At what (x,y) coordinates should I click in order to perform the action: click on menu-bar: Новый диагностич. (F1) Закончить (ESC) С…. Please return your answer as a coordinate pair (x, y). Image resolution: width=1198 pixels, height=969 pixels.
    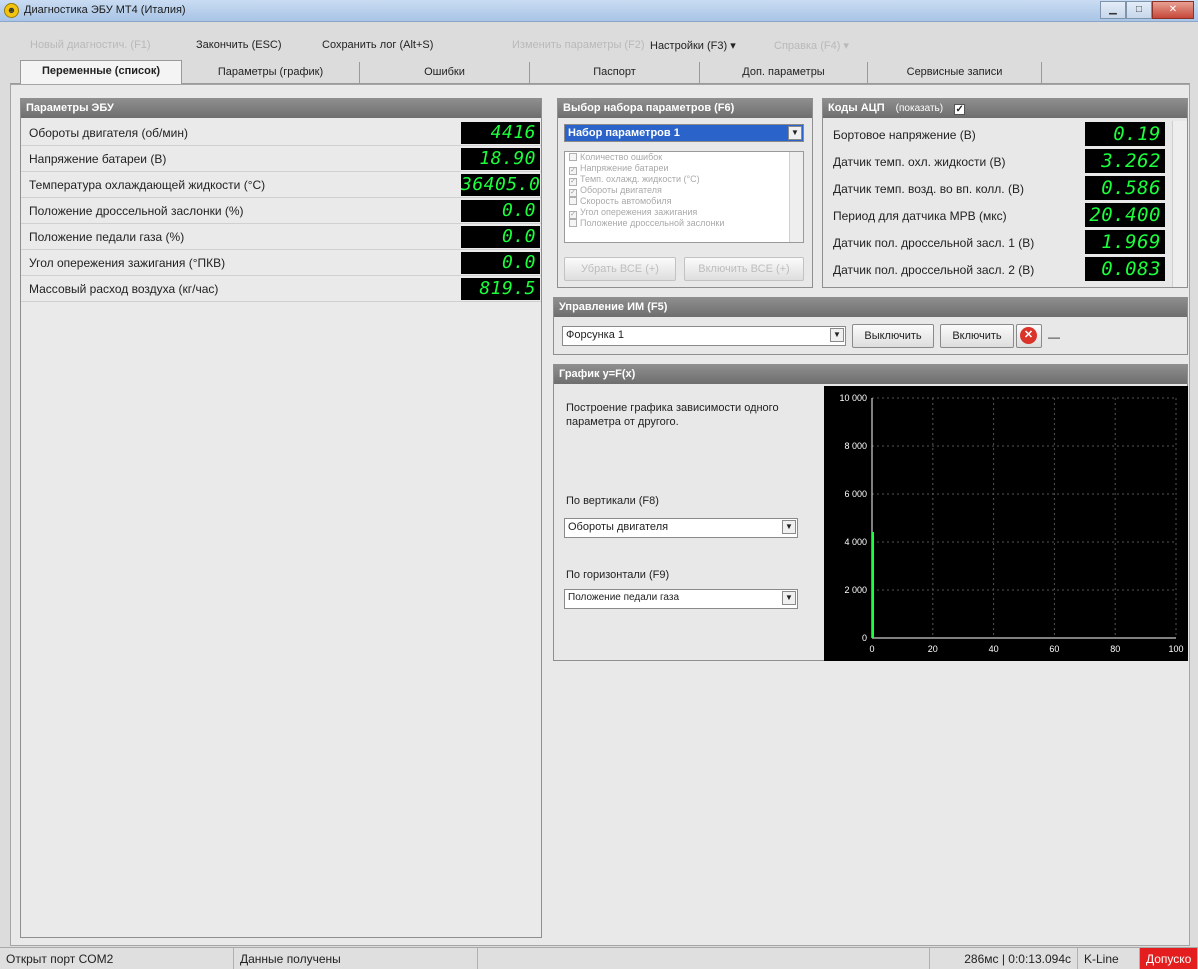
    Looking at the image, I should click on (599, 46).